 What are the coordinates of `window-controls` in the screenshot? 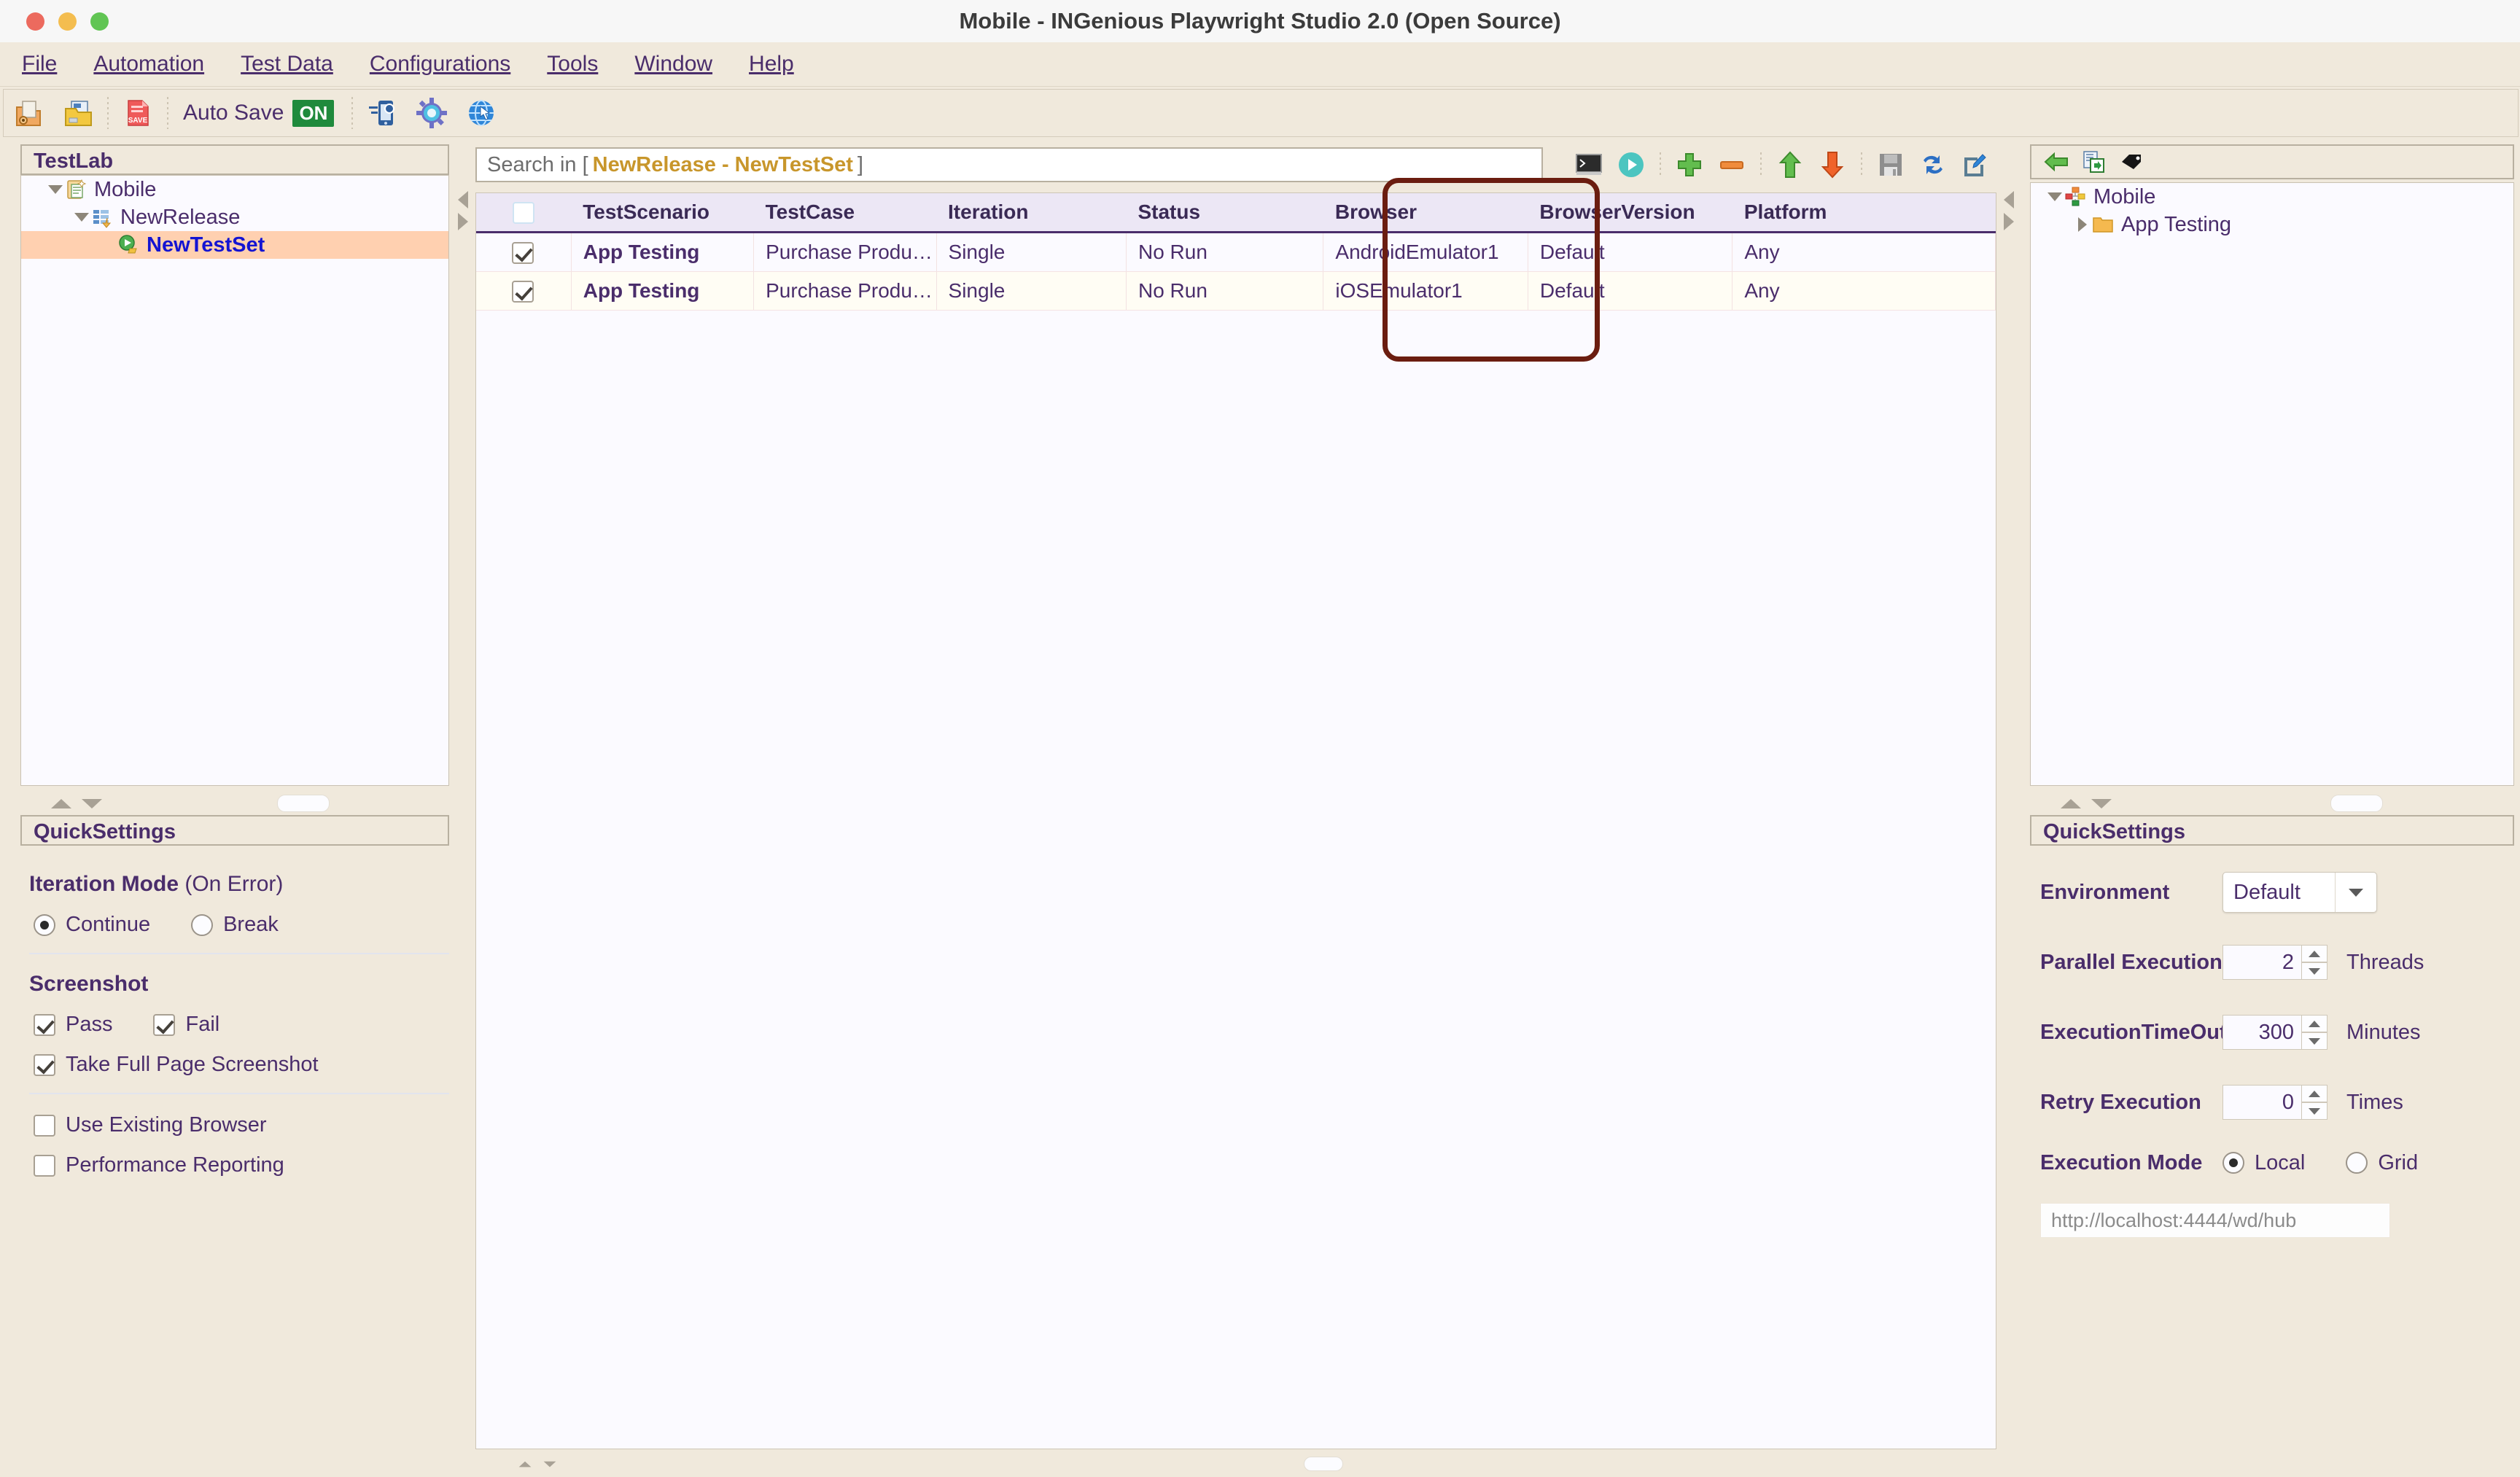 It's located at (67, 22).